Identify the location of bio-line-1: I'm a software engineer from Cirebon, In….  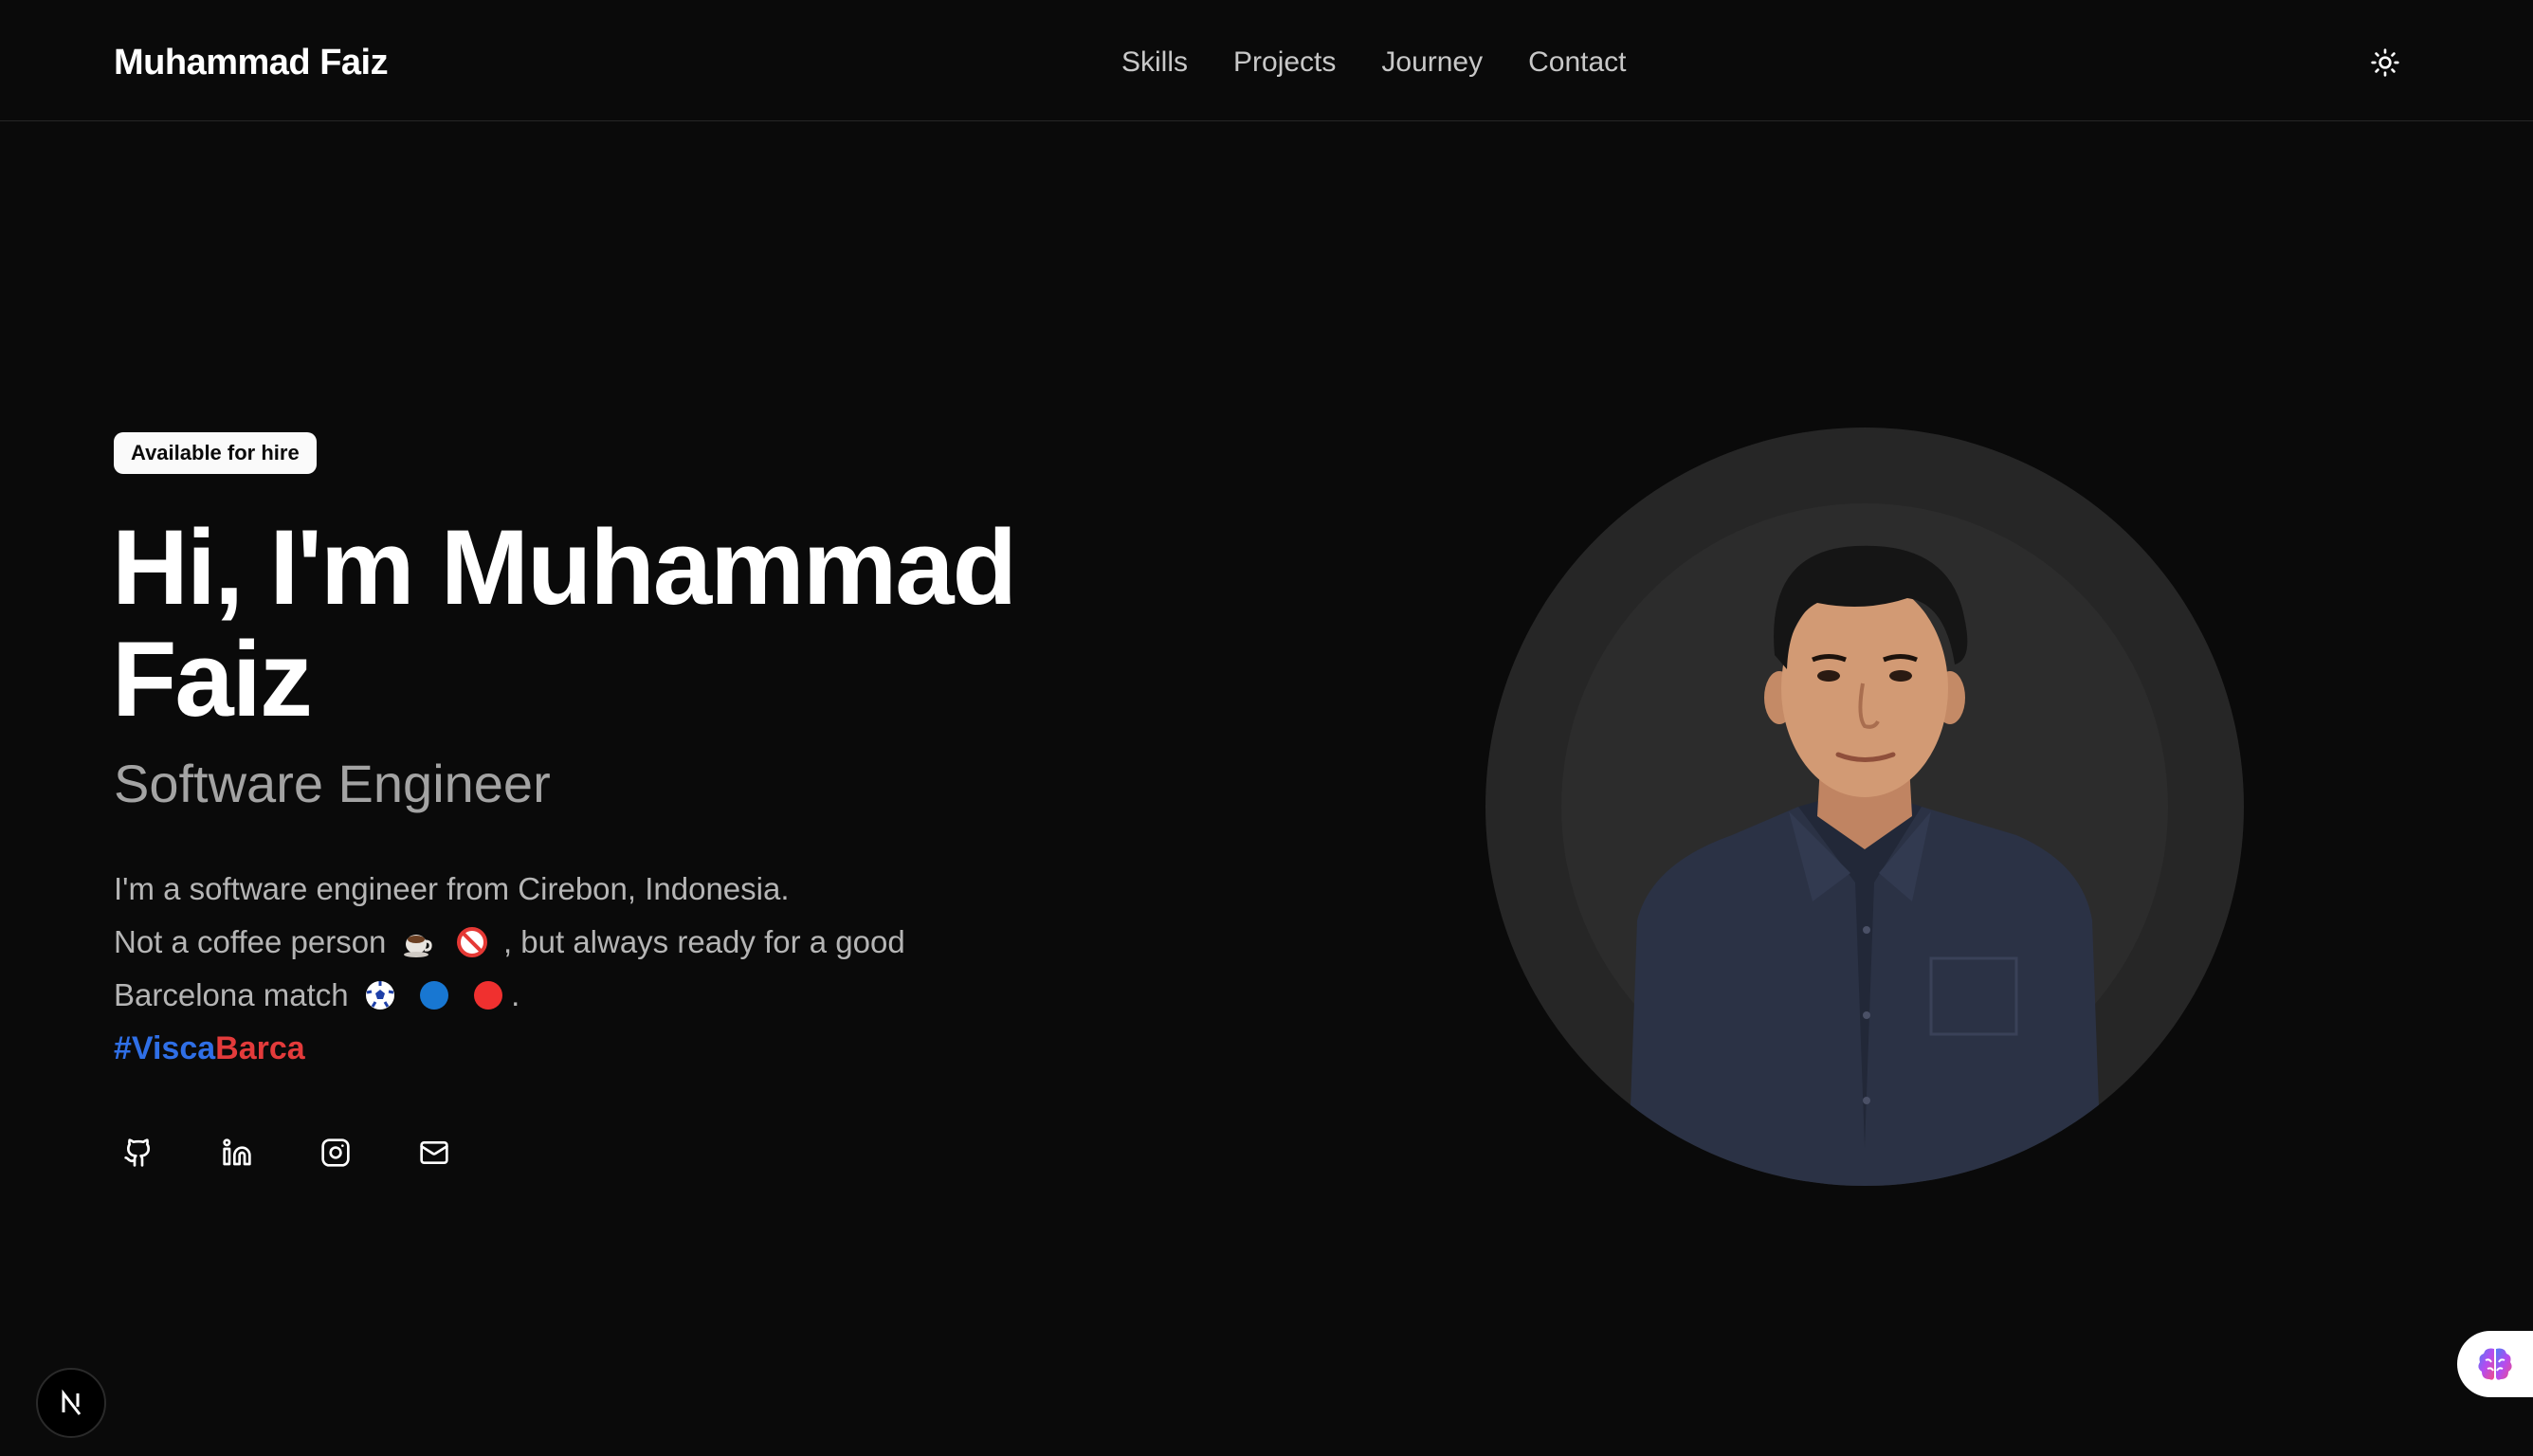
(452, 888).